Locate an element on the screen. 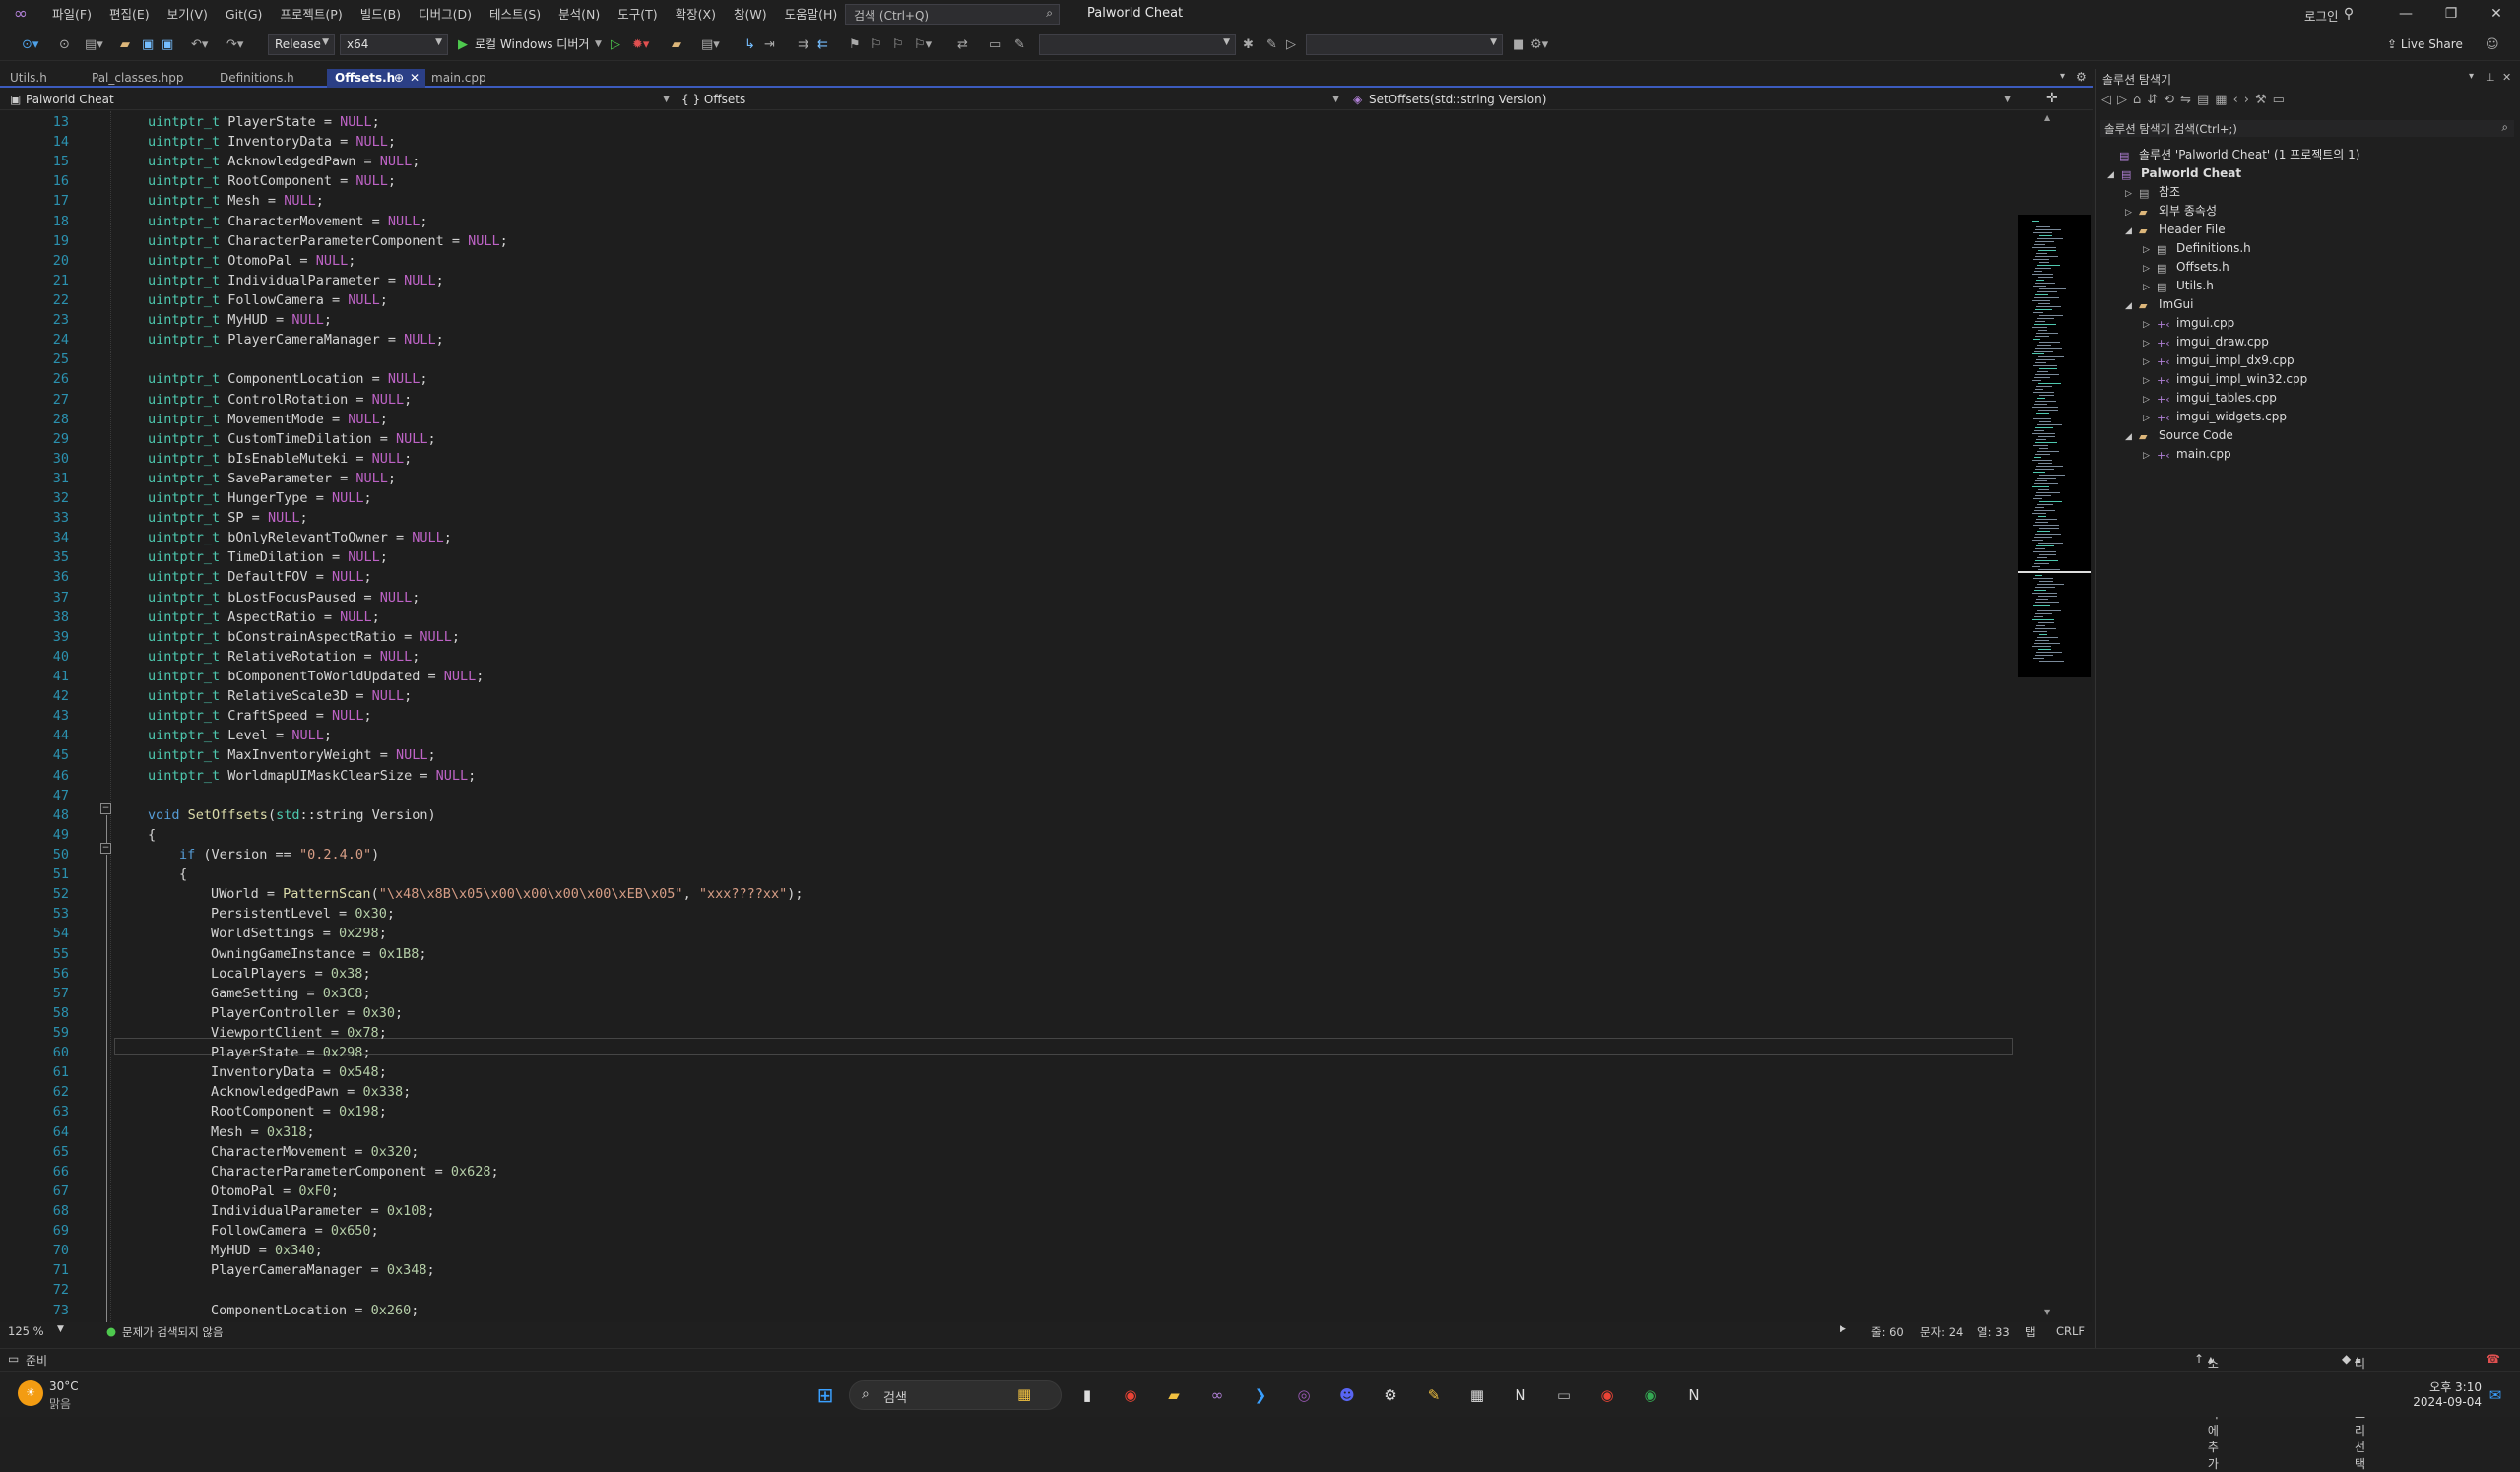 The height and width of the screenshot is (1472, 2520). outdent-icon: ⇇ is located at coordinates (822, 44).